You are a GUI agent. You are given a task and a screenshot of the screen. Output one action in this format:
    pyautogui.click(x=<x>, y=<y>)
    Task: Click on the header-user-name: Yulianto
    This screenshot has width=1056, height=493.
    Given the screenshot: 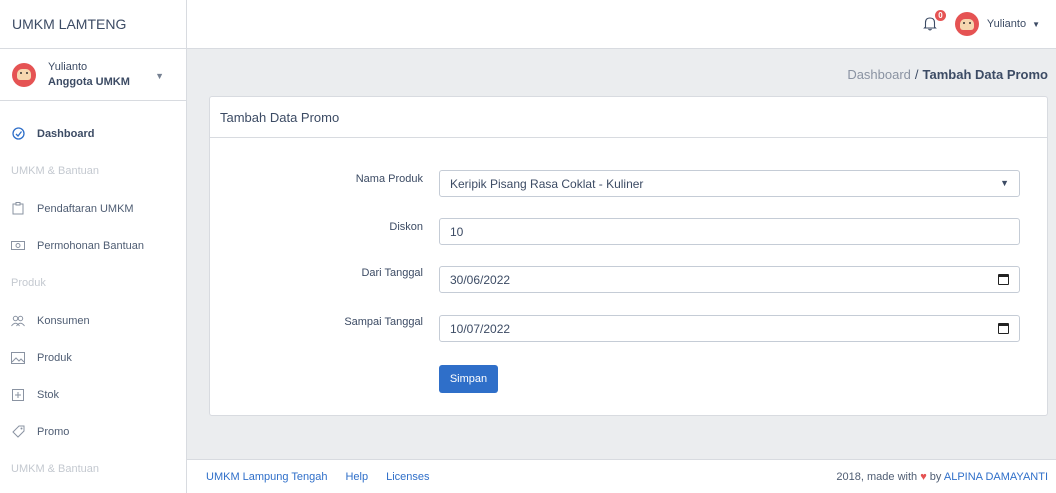 What is the action you would take?
    pyautogui.click(x=1006, y=24)
    